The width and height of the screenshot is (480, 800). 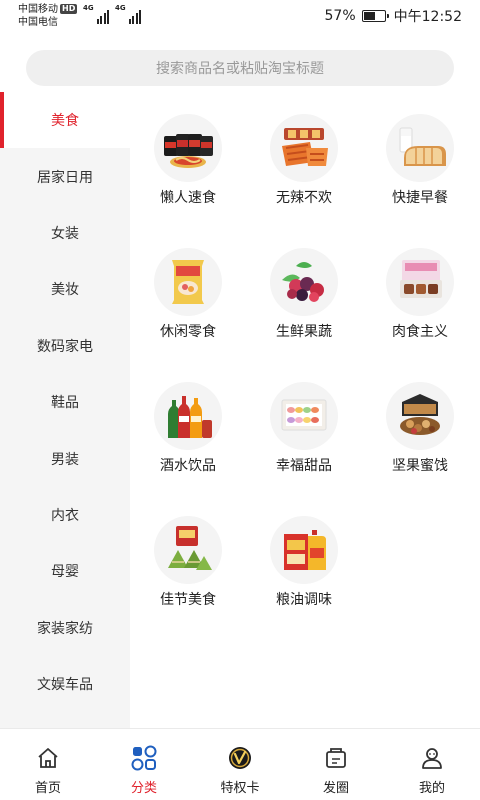 What do you see at coordinates (335, 788) in the screenshot?
I see `tab-label: 发圈` at bounding box center [335, 788].